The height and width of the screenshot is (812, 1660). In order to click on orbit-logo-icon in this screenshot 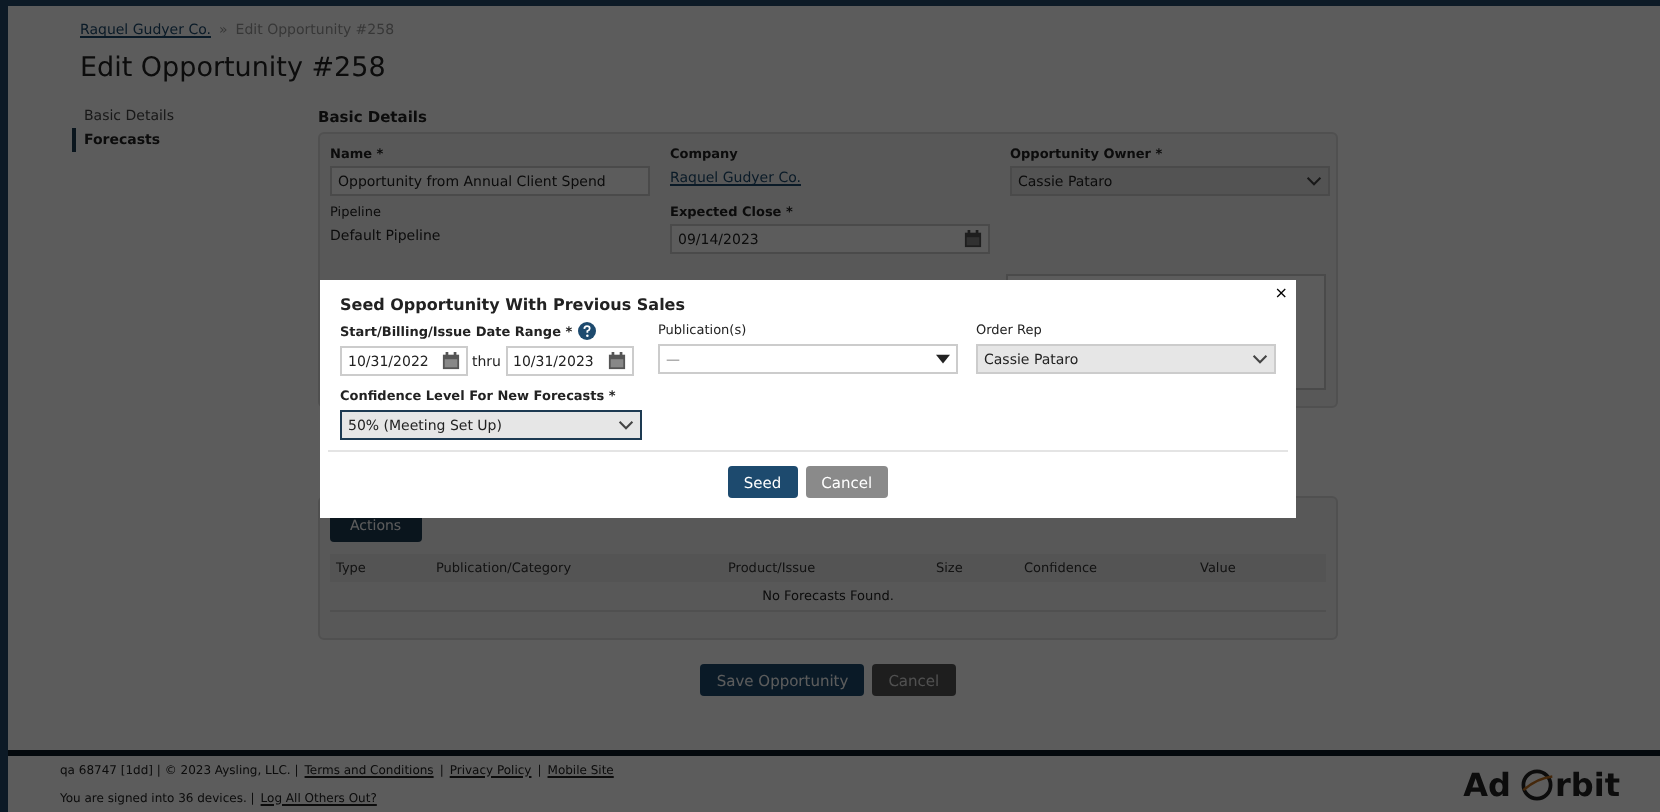, I will do `click(1536, 784)`.